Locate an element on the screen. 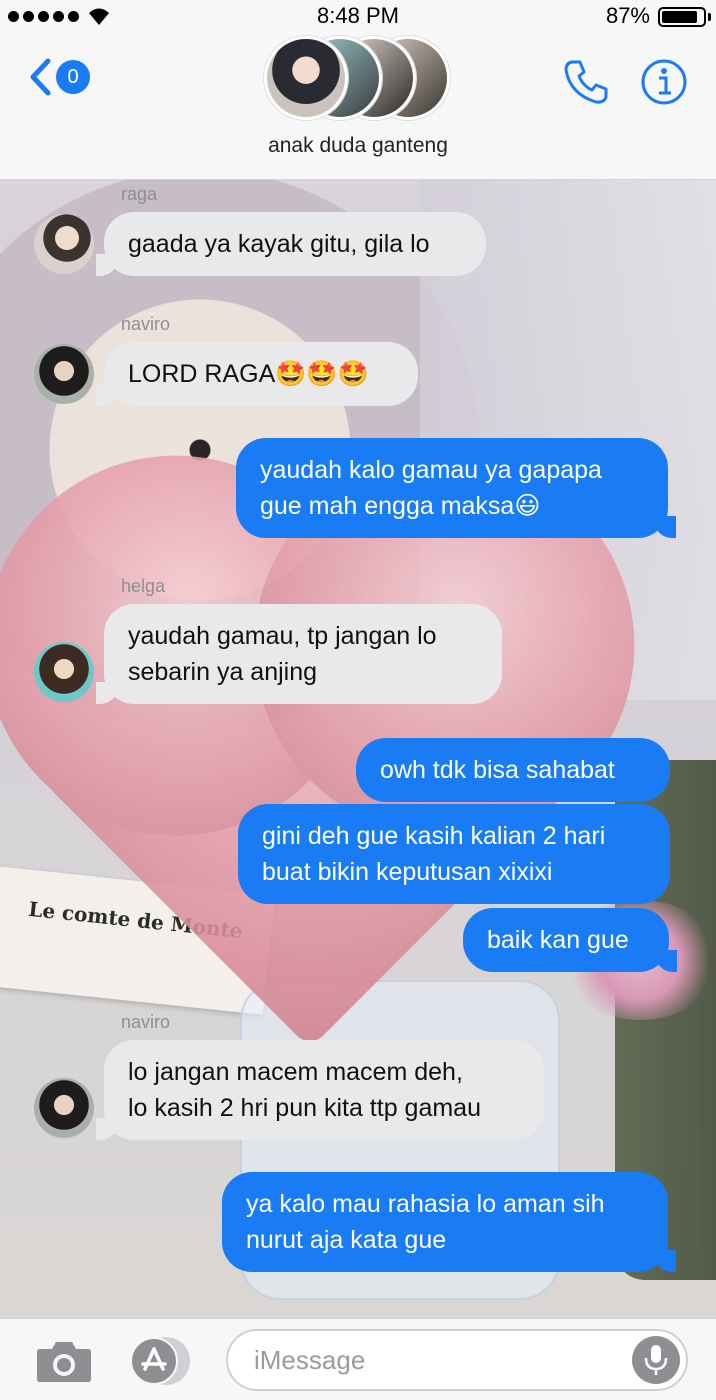 This screenshot has width=716, height=1400. battery-icon is located at coordinates (682, 17).